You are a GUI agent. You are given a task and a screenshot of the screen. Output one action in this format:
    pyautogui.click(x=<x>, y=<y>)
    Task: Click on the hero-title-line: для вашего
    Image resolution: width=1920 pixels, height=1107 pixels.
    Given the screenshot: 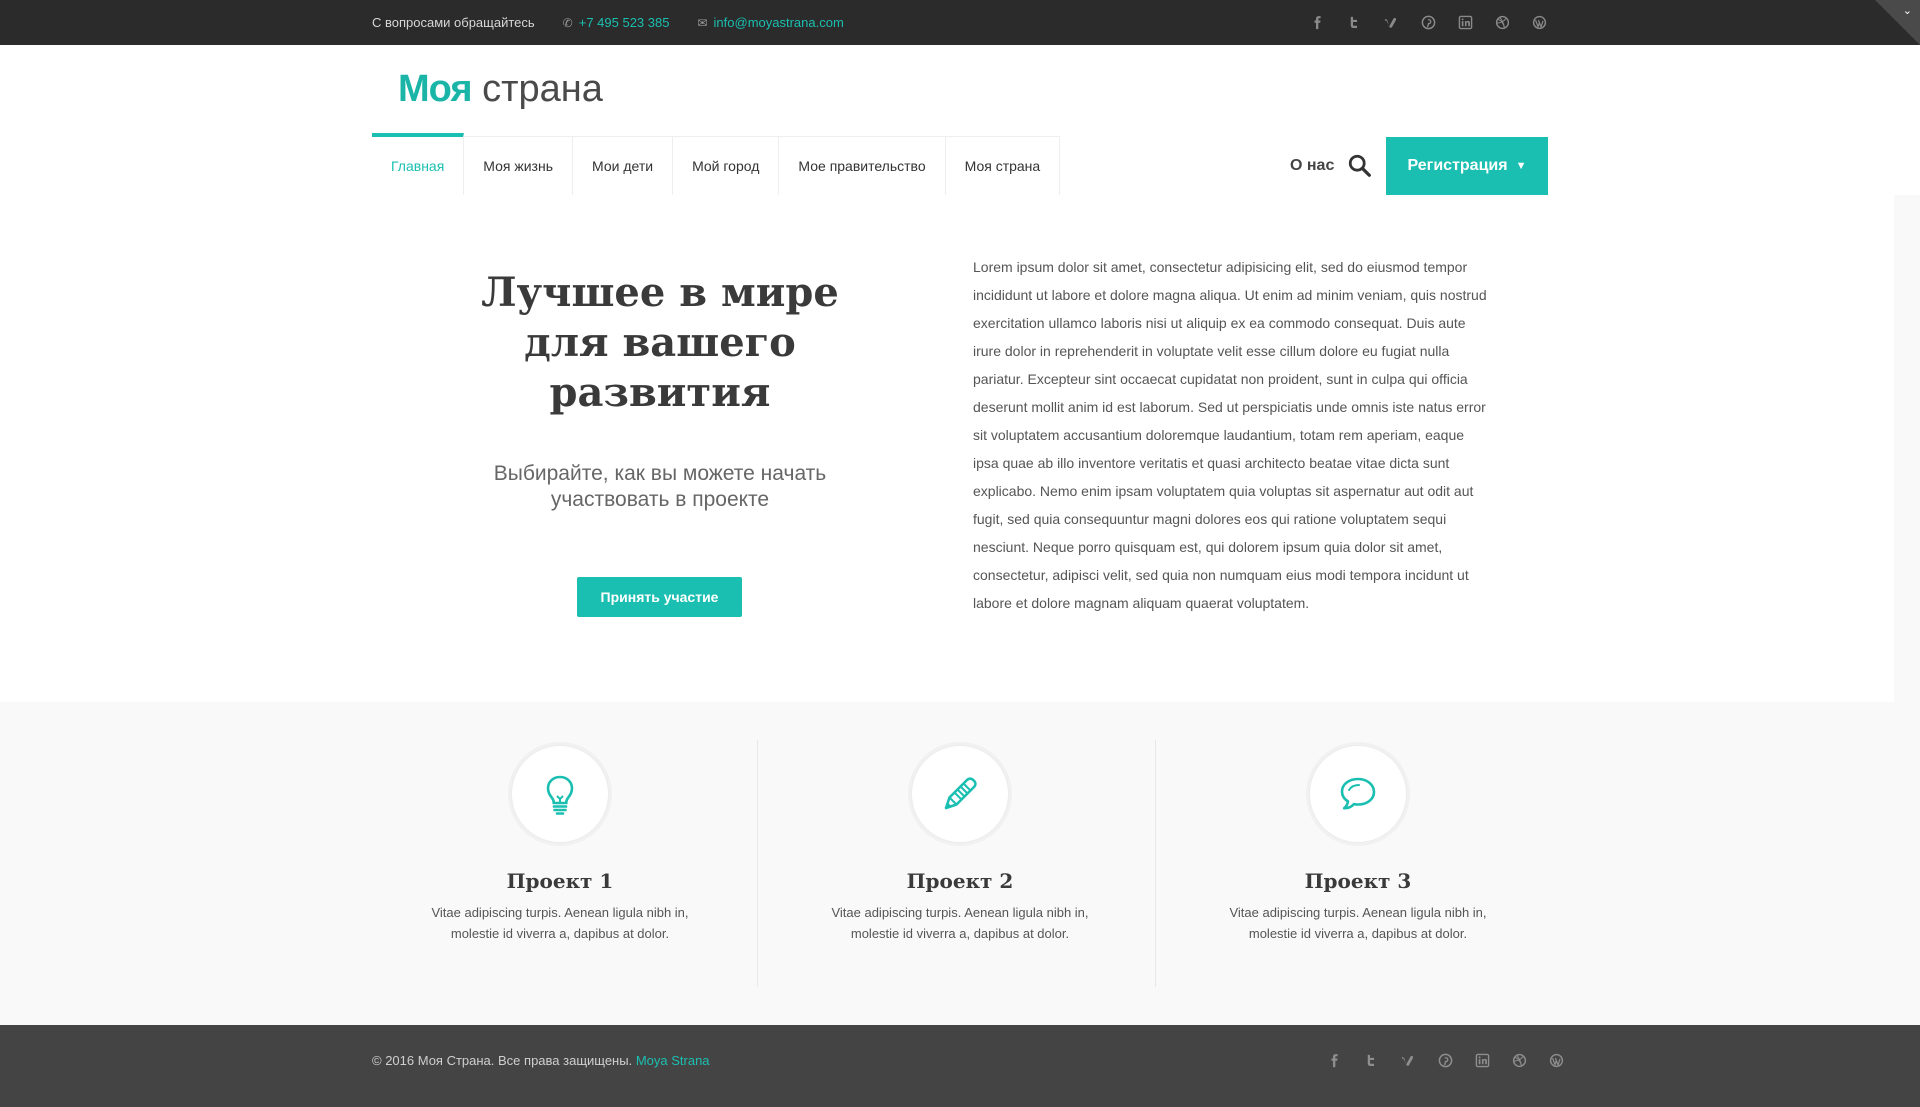 What is the action you would take?
    pyautogui.click(x=660, y=342)
    